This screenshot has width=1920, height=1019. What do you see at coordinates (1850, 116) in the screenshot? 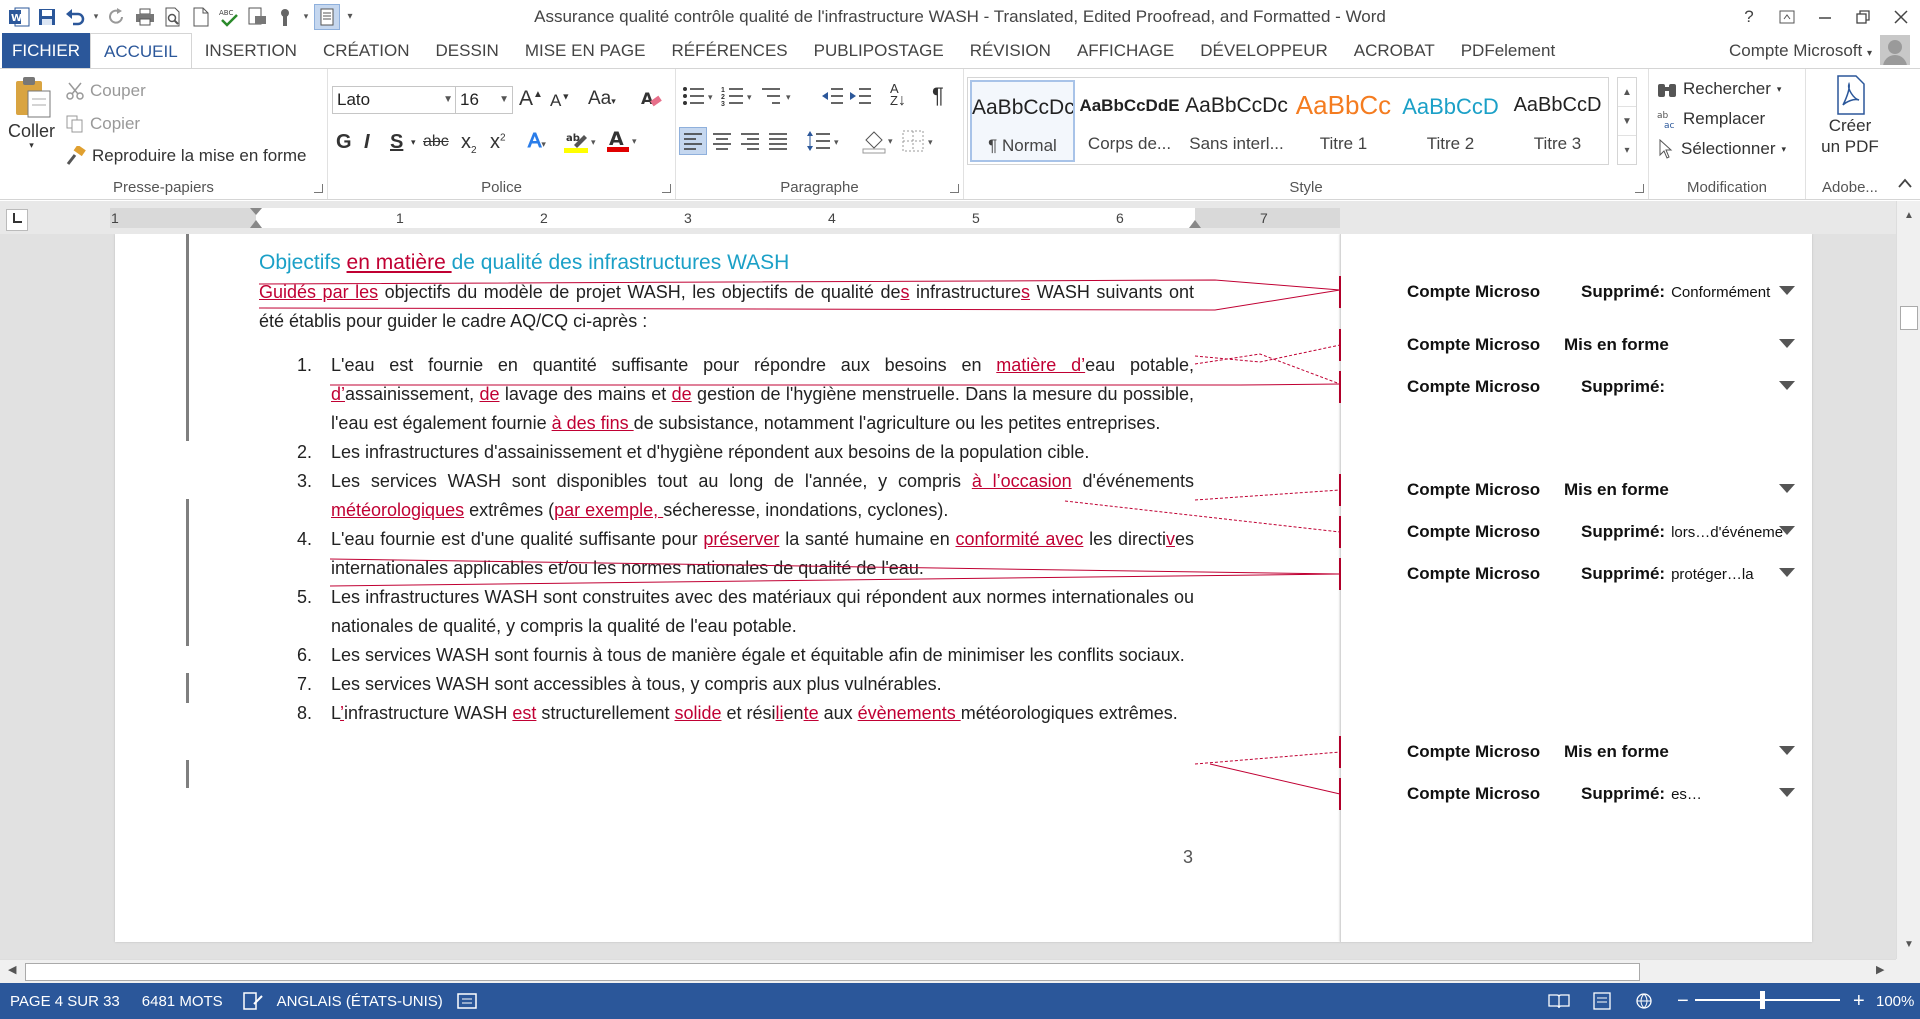
I see `create-pdf-button: Créer un PDF` at bounding box center [1850, 116].